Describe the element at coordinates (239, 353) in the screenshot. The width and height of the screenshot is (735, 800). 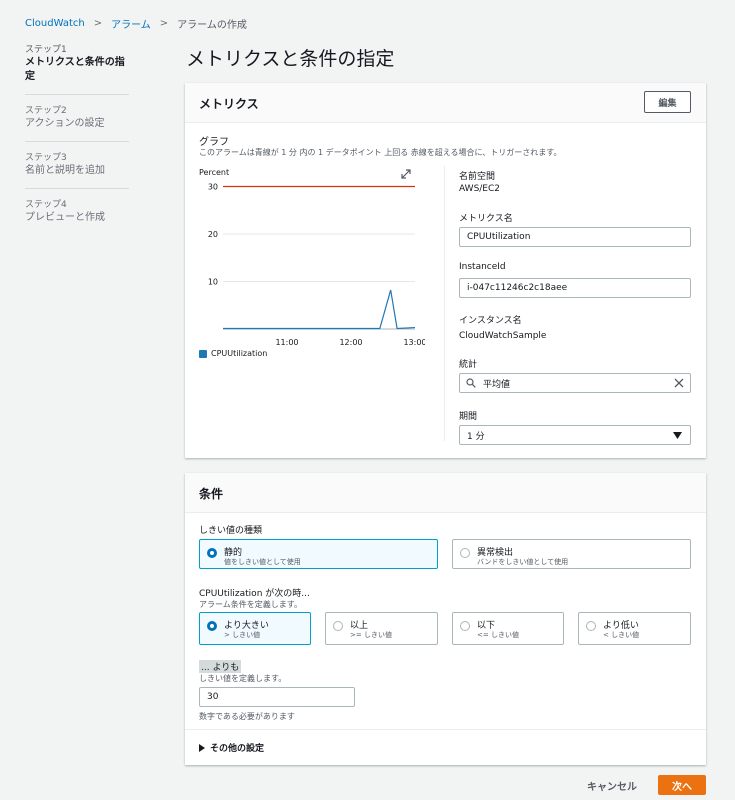
I see `legend-label: CPUUtilization` at that location.